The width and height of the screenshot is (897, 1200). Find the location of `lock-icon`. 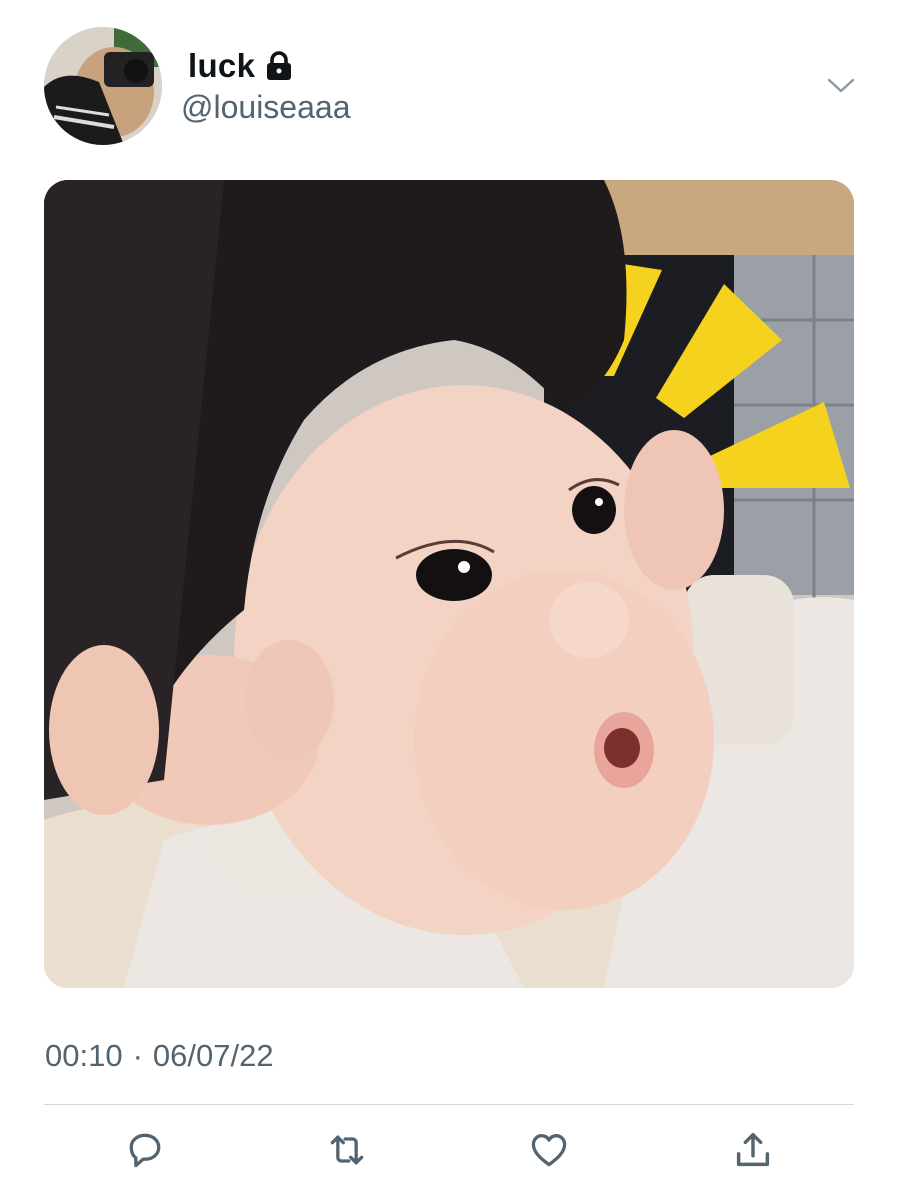

lock-icon is located at coordinates (280, 66).